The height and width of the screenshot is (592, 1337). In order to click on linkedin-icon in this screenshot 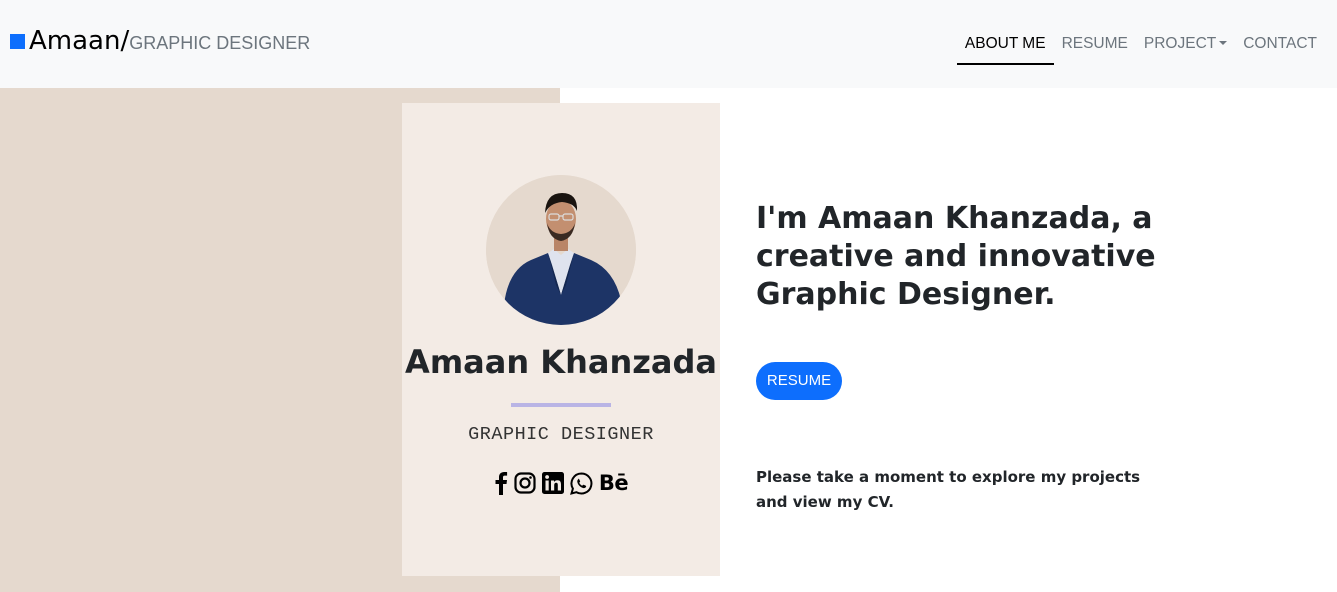, I will do `click(552, 483)`.